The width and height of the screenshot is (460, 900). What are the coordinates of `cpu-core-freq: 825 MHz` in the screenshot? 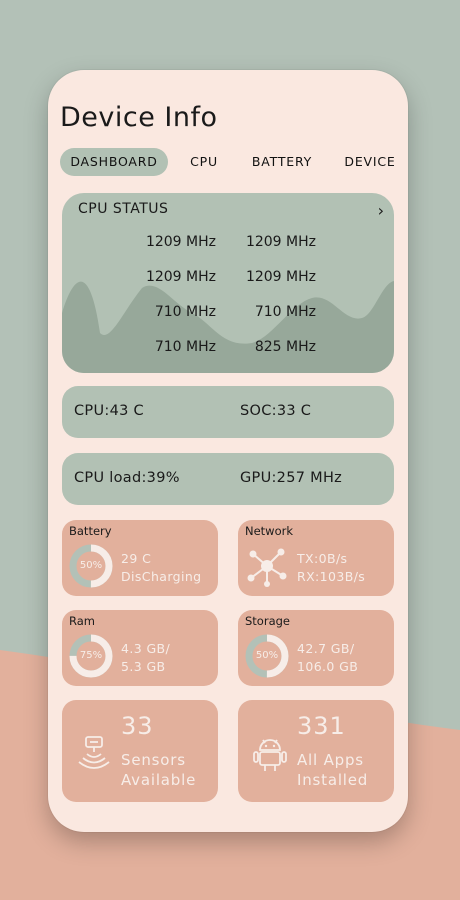 It's located at (285, 347).